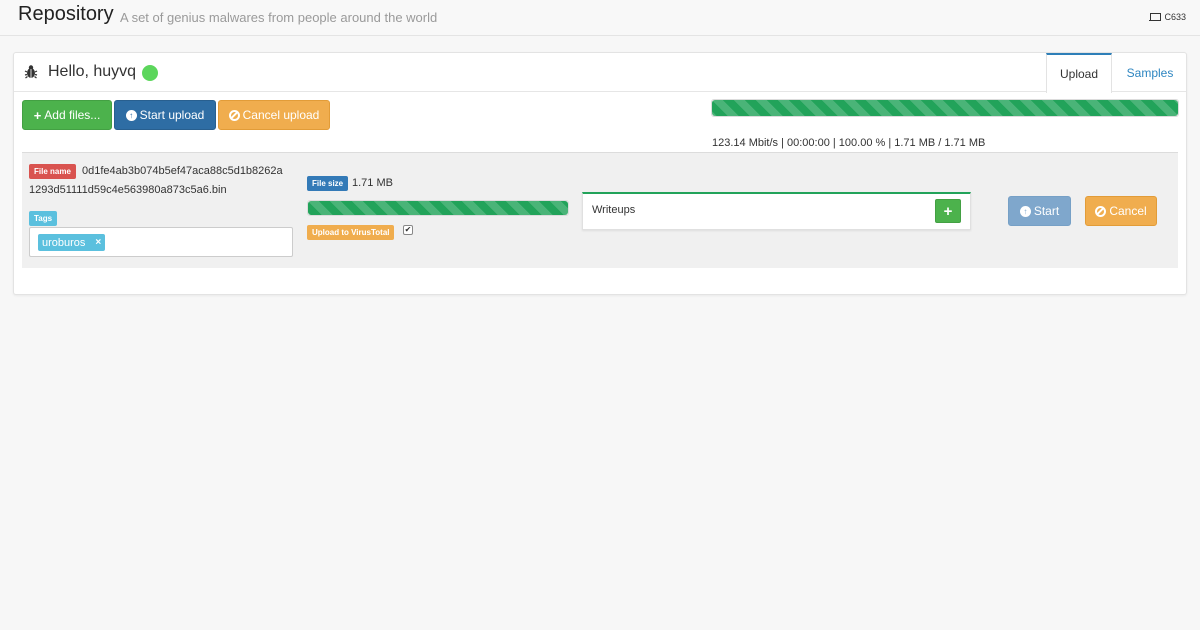 Image resolution: width=1200 pixels, height=630 pixels. What do you see at coordinates (776, 211) in the screenshot?
I see `writeups-panel: Writeups +` at bounding box center [776, 211].